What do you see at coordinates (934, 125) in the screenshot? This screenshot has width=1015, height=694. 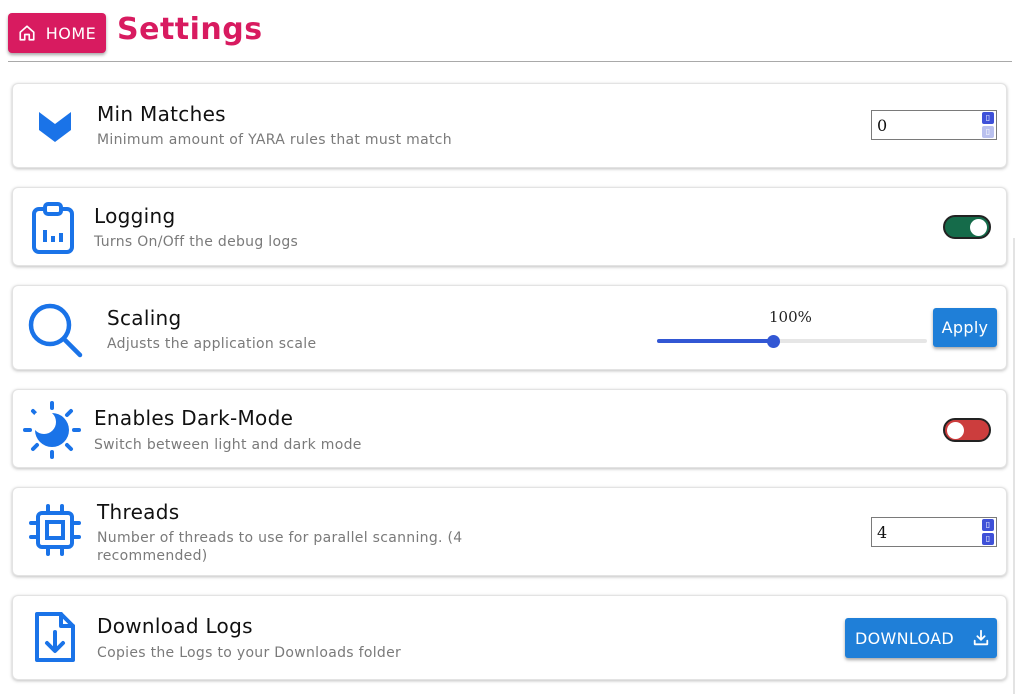 I see `min-matches-input: 0 ▯ ▯` at bounding box center [934, 125].